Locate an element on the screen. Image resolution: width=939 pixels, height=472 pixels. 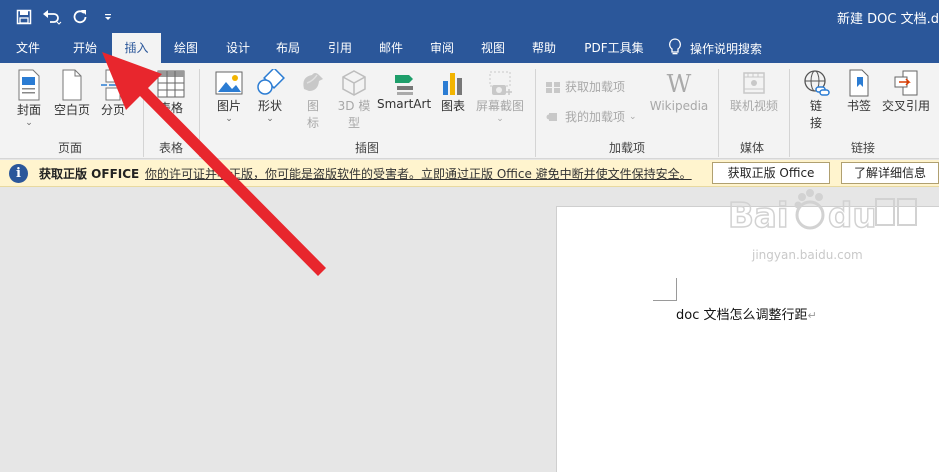
chart-button: 图表 is located at coordinates (453, 91).